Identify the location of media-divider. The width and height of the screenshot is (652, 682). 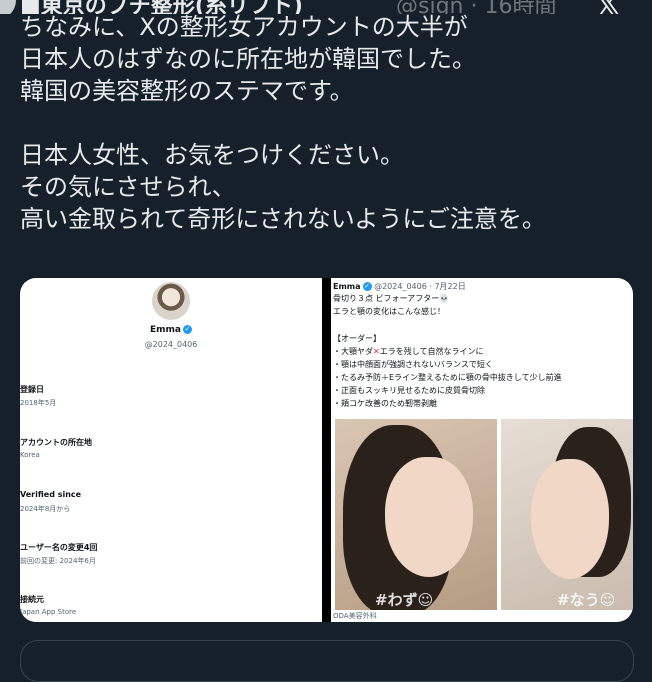
(326, 450).